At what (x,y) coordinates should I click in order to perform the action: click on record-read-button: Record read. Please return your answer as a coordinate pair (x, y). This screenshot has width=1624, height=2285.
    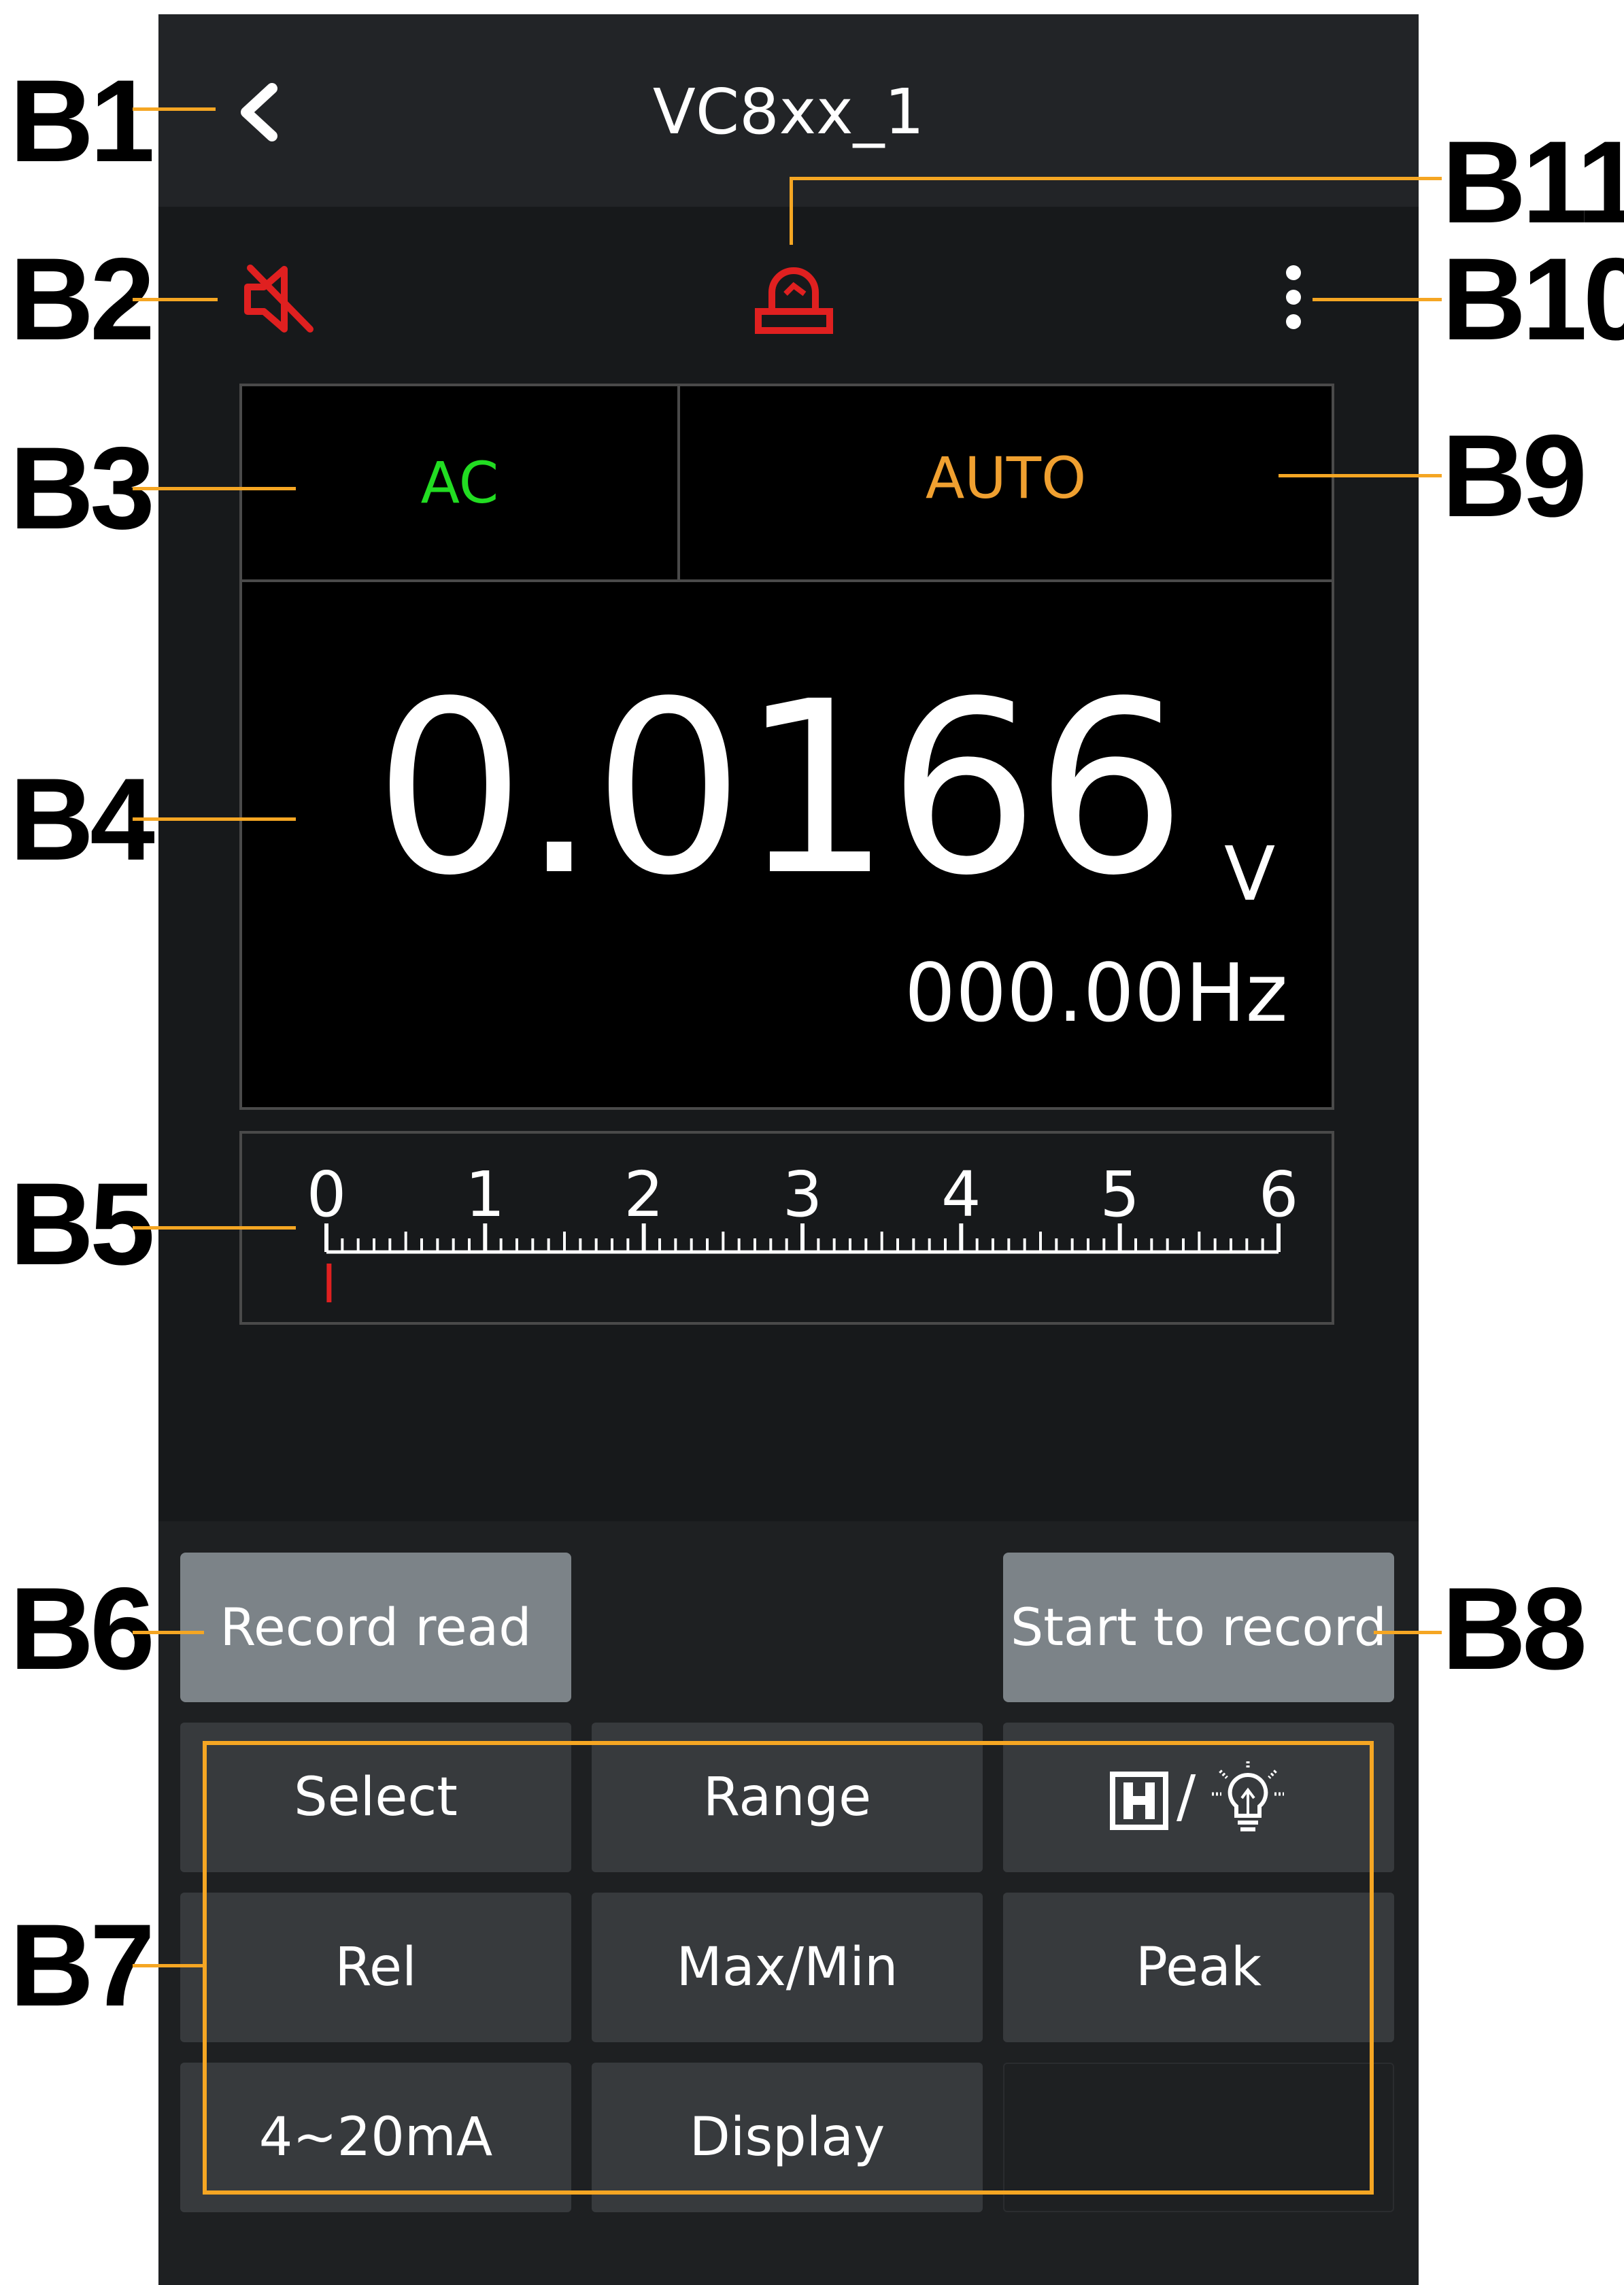
    Looking at the image, I should click on (375, 1628).